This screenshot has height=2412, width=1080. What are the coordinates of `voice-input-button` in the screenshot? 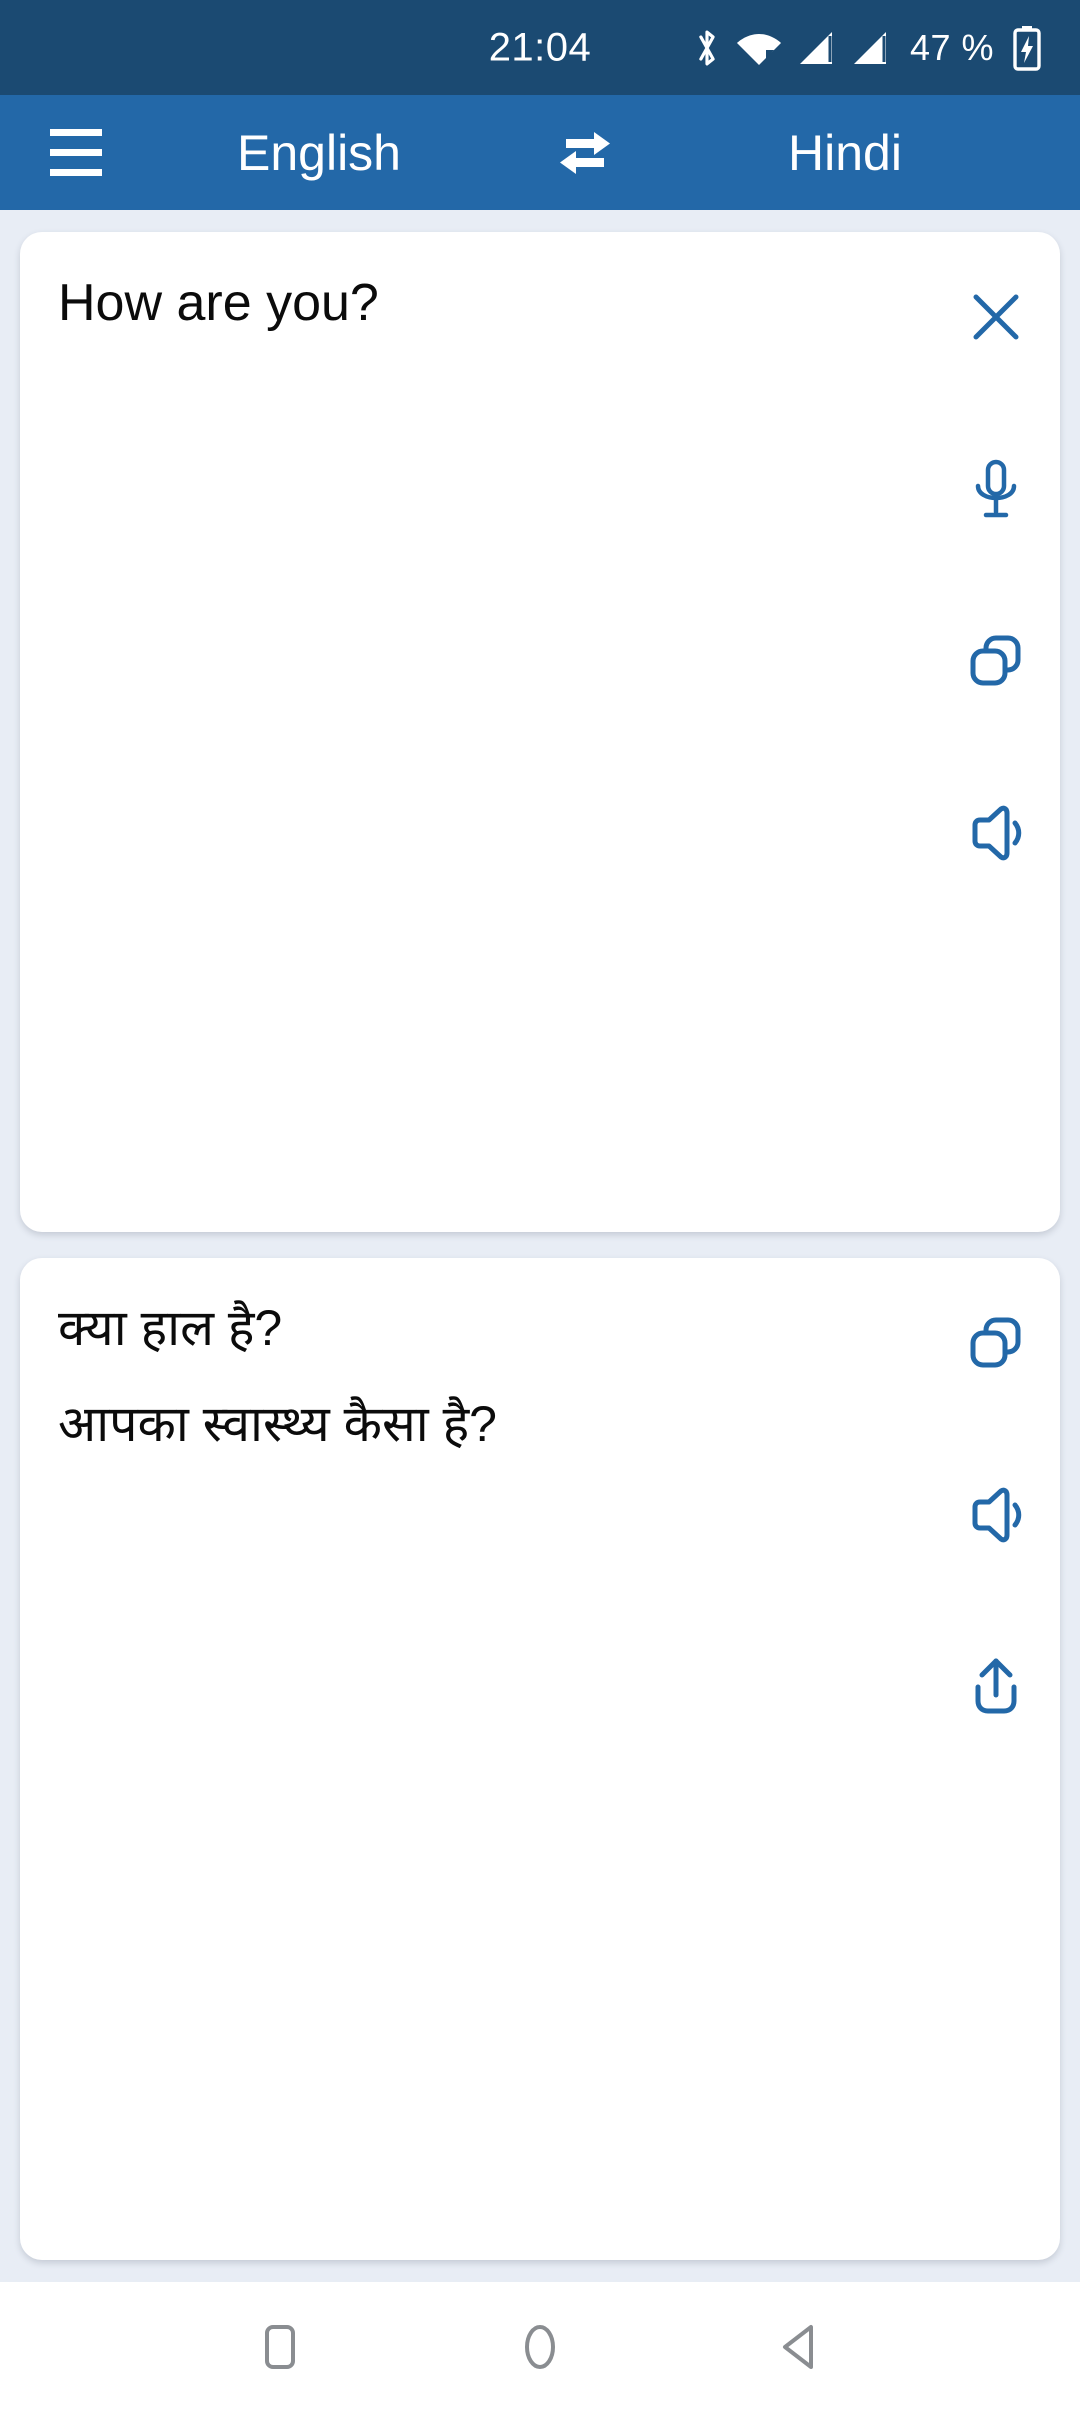 It's located at (996, 489).